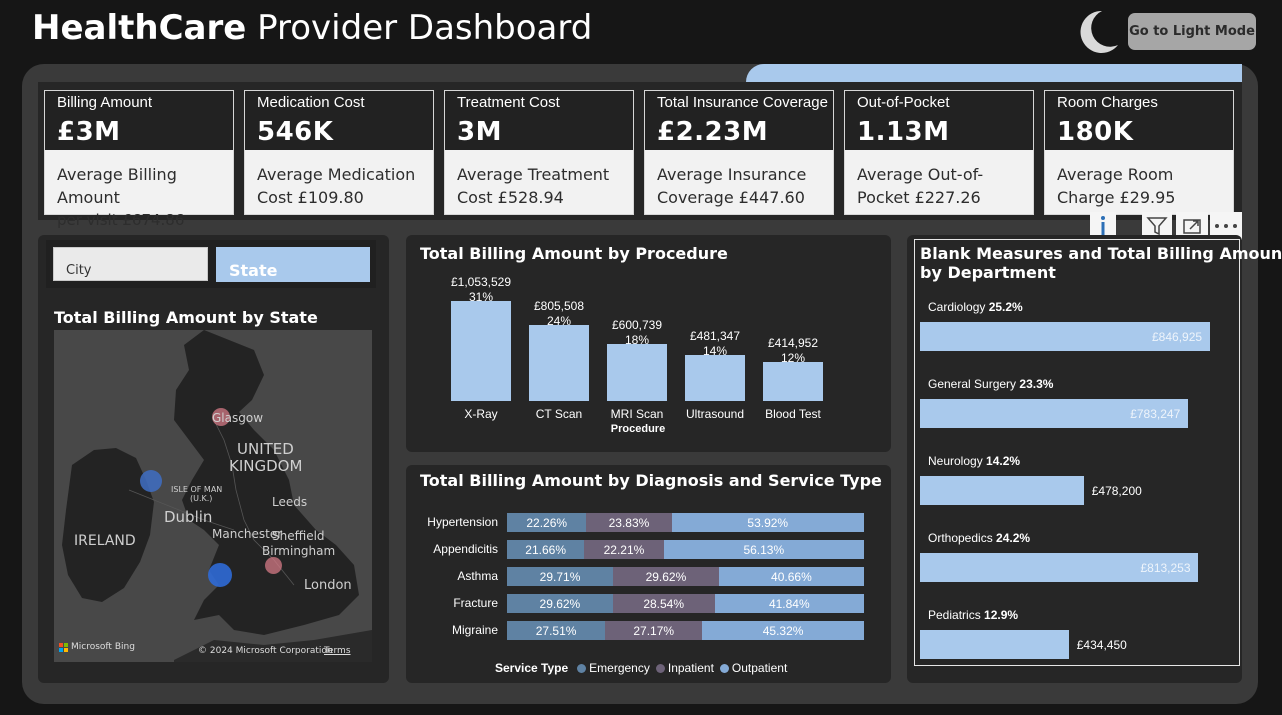 The width and height of the screenshot is (1282, 715). I want to click on map-label-isle-of-man-uk: (U.K.), so click(201, 498).